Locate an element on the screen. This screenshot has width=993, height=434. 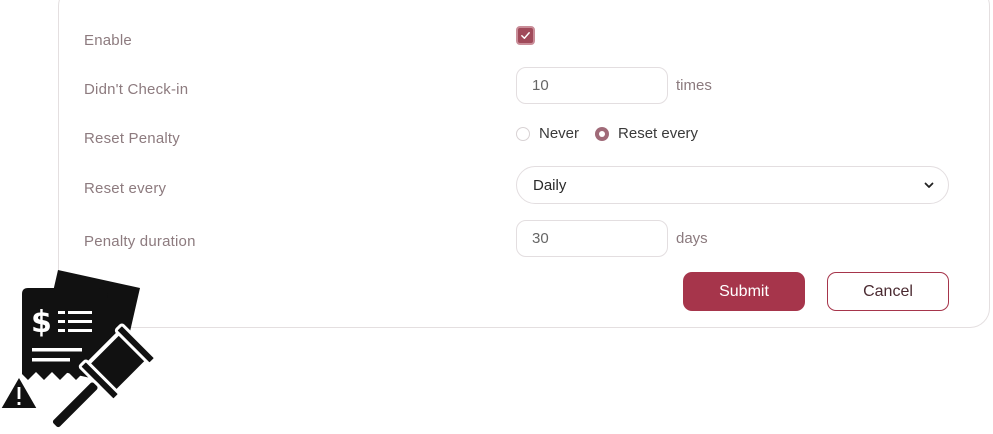
checkmark-icon is located at coordinates (525, 35).